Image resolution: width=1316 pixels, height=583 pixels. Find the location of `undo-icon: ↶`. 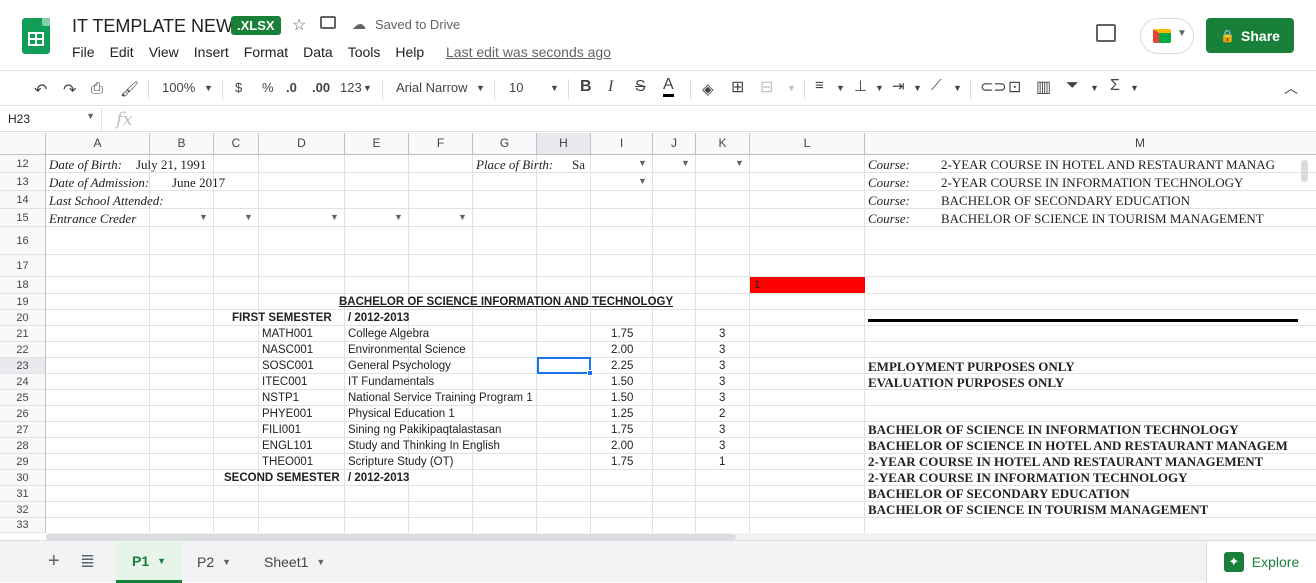

undo-icon: ↶ is located at coordinates (40, 90).